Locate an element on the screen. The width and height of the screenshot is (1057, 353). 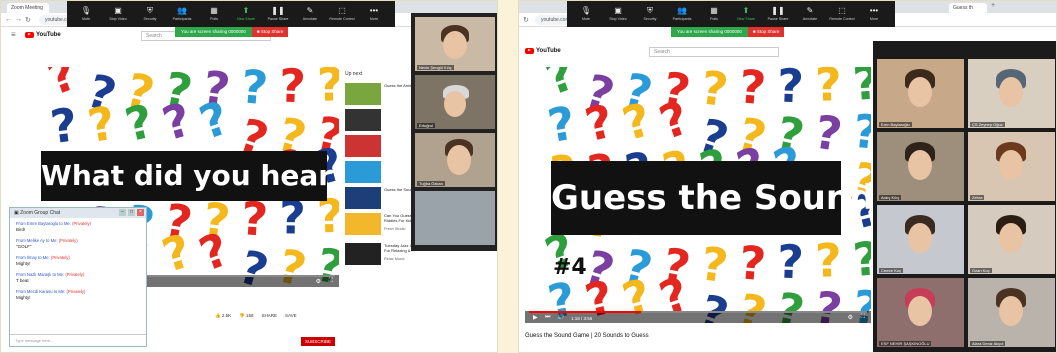
menu-icon: ≡ is located at coordinates (13, 34).